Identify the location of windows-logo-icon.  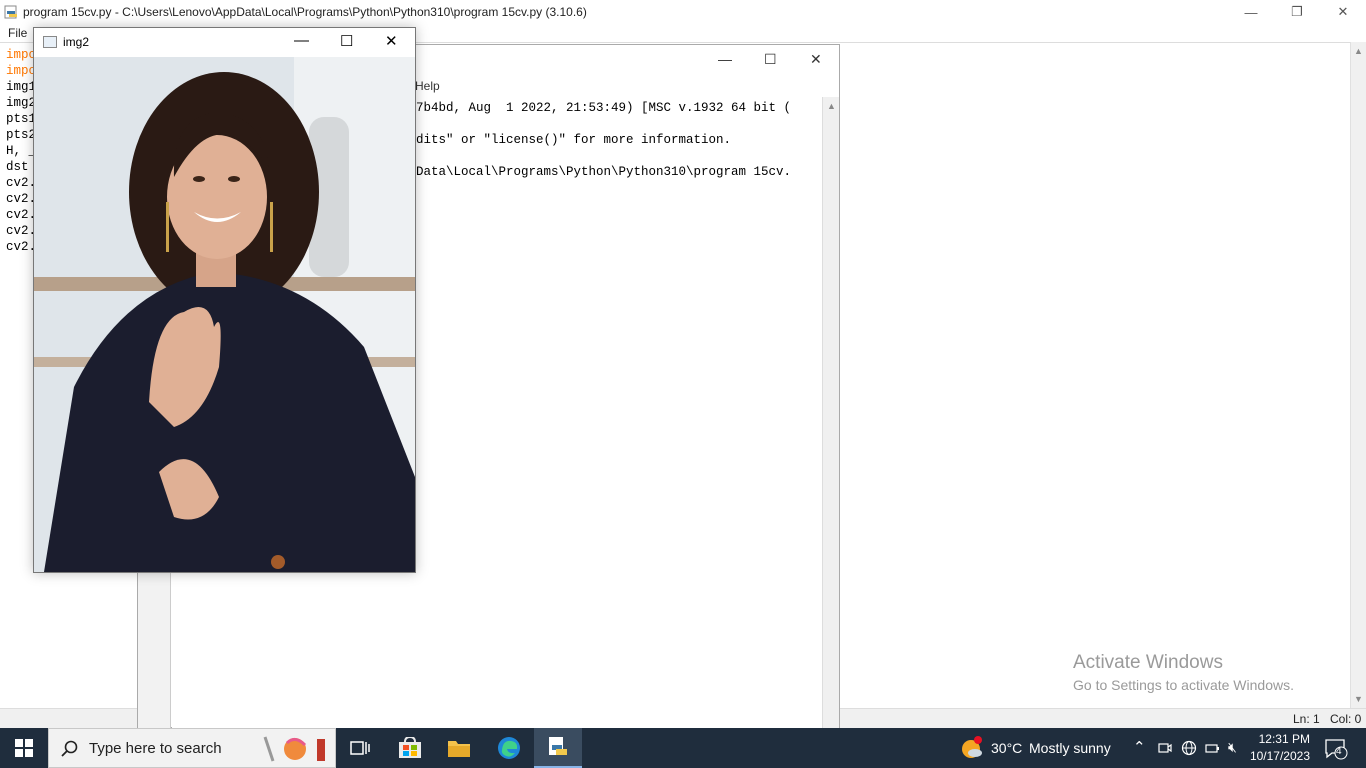
(24, 748).